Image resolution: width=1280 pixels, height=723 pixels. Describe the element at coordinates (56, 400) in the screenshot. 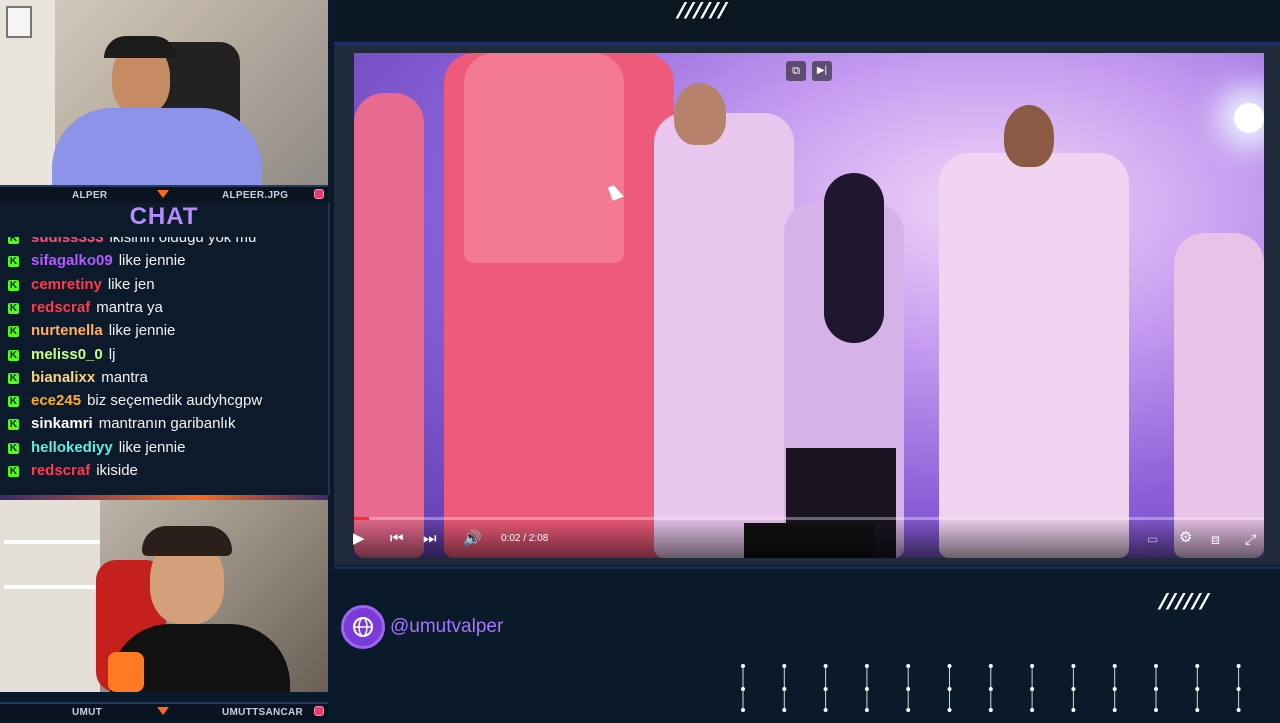

I see `chat-username: ece245` at that location.